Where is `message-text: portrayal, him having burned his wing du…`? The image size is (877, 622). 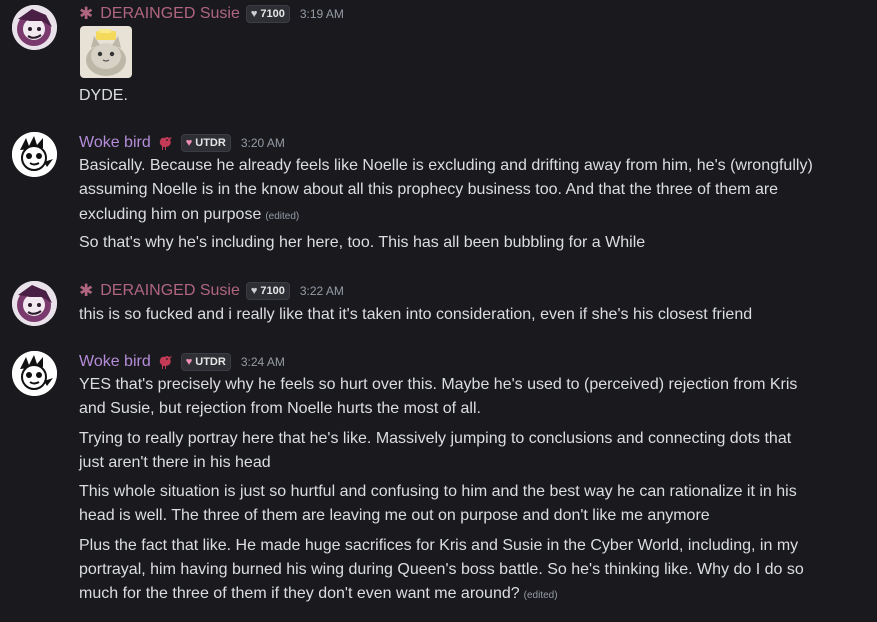
message-text: portrayal, him having burned his wing du… is located at coordinates (441, 569).